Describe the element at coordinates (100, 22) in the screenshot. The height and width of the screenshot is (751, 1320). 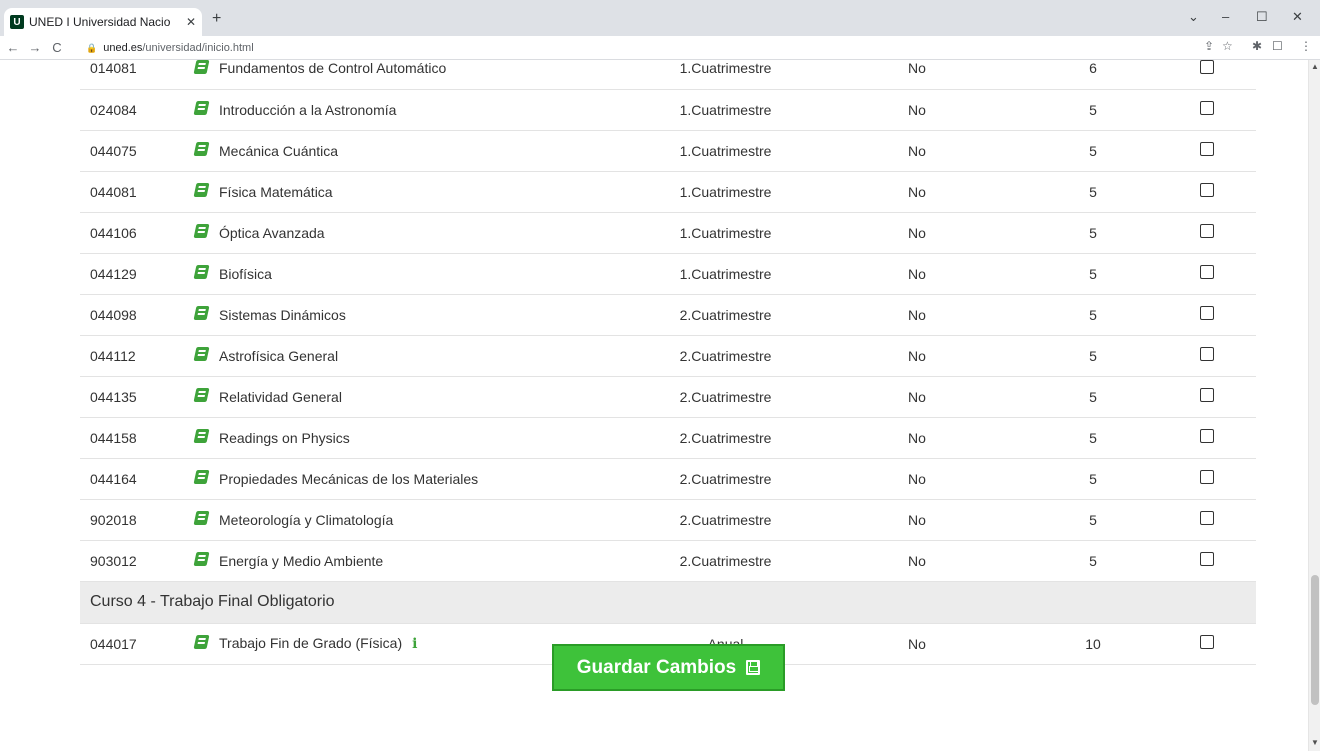
I see `tab-title: UNED I Universidad Nacio` at that location.